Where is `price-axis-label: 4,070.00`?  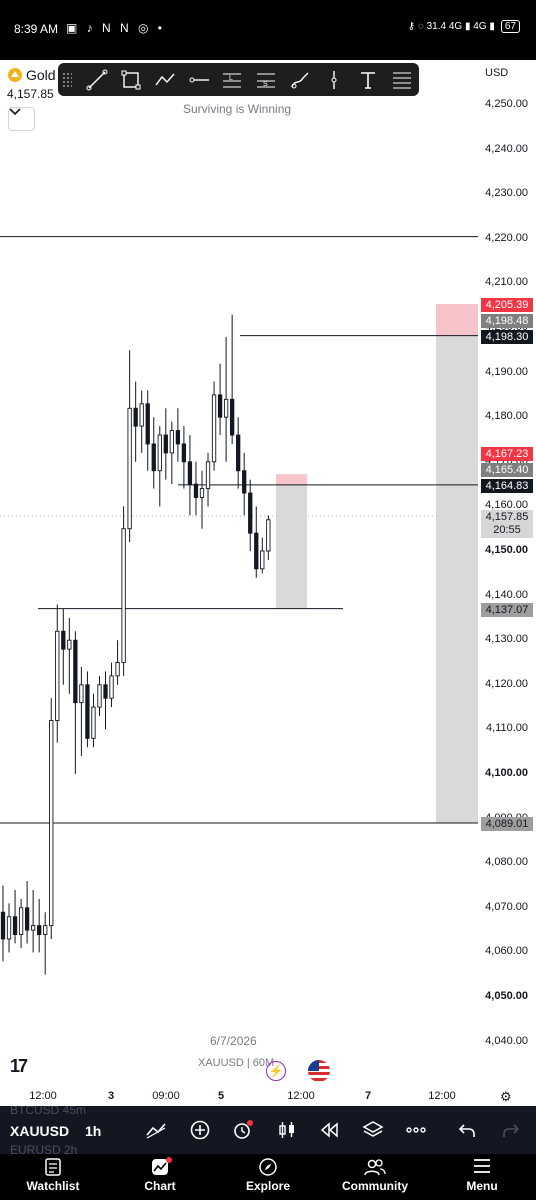 price-axis-label: 4,070.00 is located at coordinates (506, 906).